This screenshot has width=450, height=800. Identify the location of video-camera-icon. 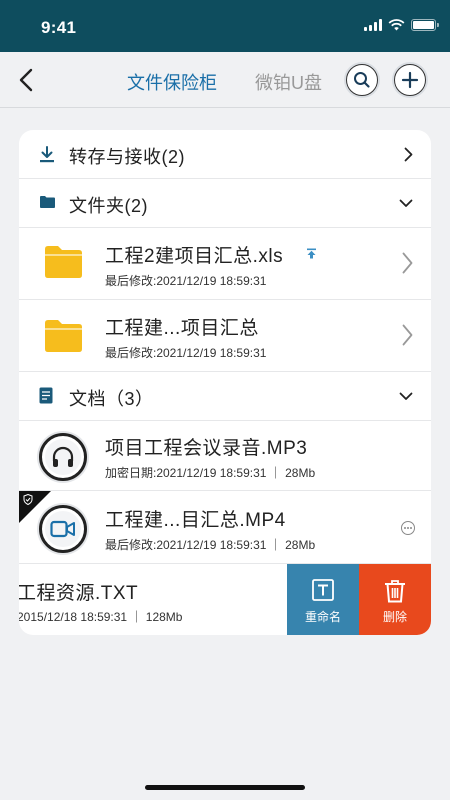
(63, 529).